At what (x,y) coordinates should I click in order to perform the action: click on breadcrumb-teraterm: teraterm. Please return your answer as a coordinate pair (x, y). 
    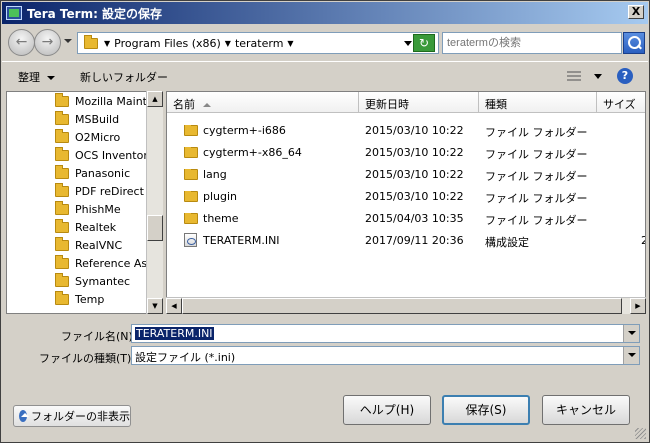
    Looking at the image, I should click on (259, 43).